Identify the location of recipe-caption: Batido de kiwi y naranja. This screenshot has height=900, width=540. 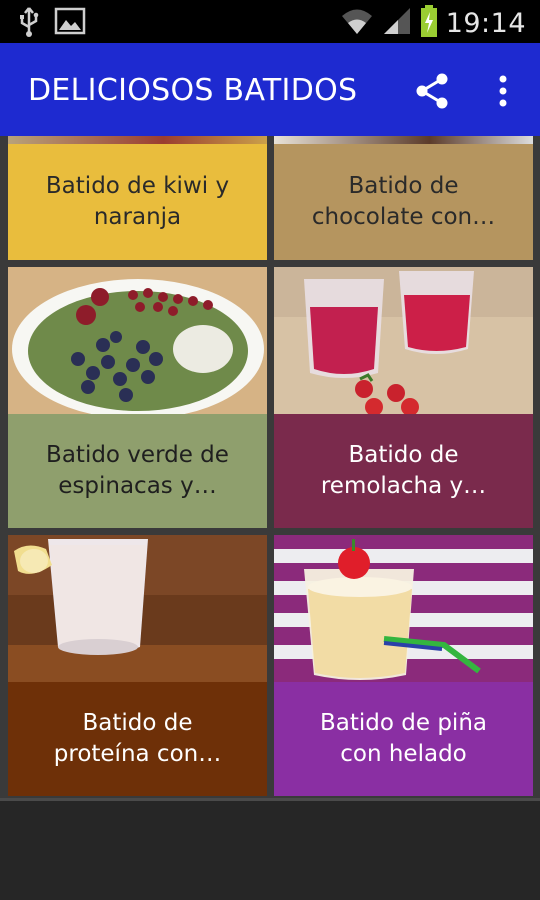
(137, 201).